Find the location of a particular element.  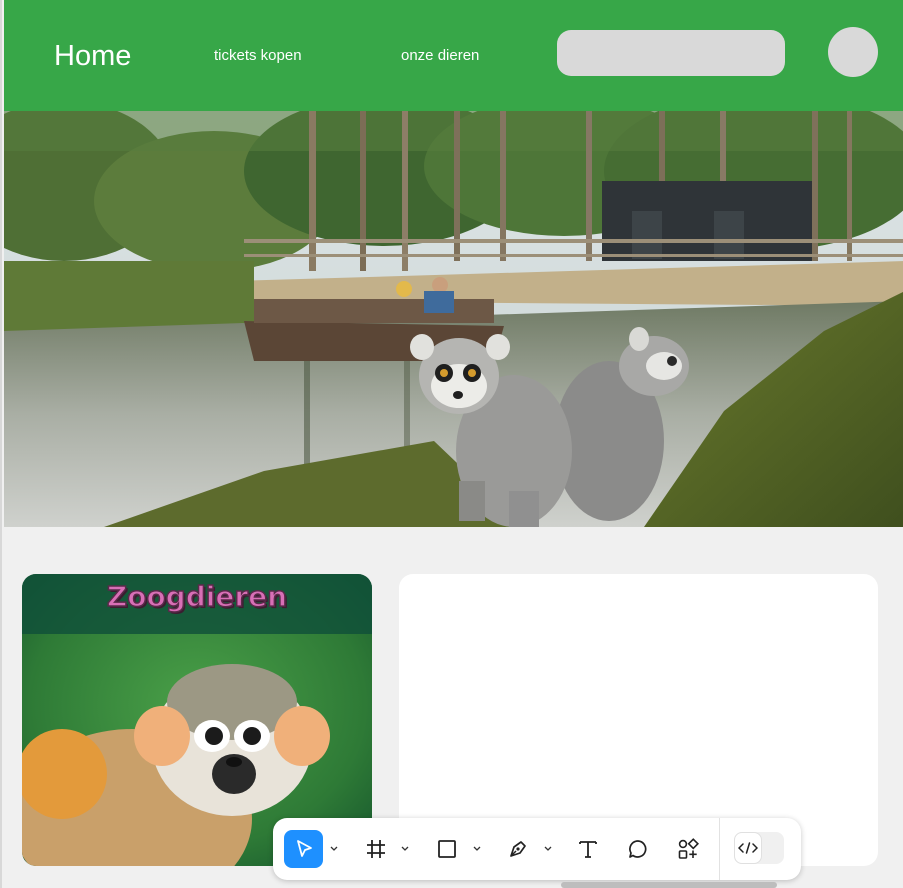

top-navbar: Home tickets kopen onze dieren is located at coordinates (453, 55).